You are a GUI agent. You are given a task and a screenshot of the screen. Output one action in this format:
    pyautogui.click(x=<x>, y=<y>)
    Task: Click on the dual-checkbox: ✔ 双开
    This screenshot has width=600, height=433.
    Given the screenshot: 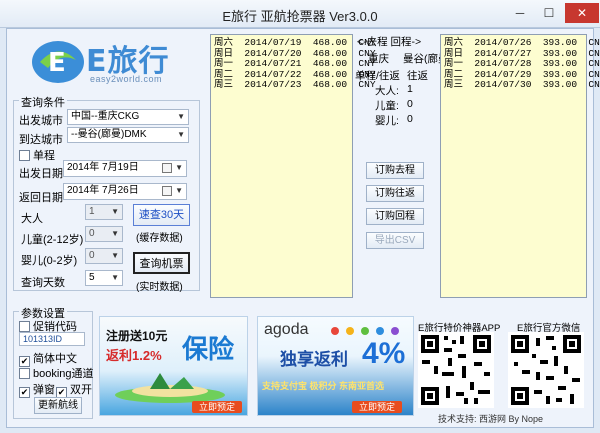 What is the action you would take?
    pyautogui.click(x=74, y=389)
    